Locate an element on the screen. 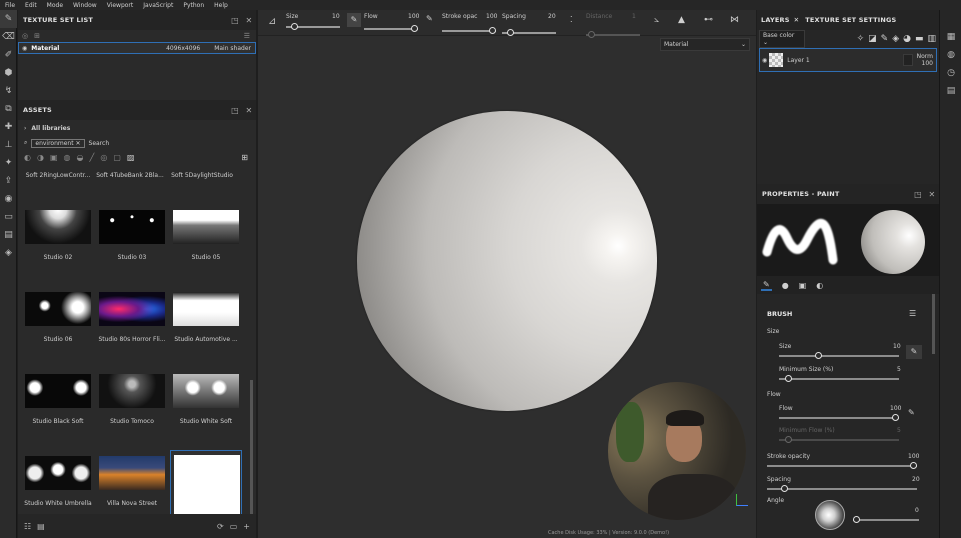 This screenshot has height=538, width=961. brush-preset-icon: ⊿ is located at coordinates (272, 21).